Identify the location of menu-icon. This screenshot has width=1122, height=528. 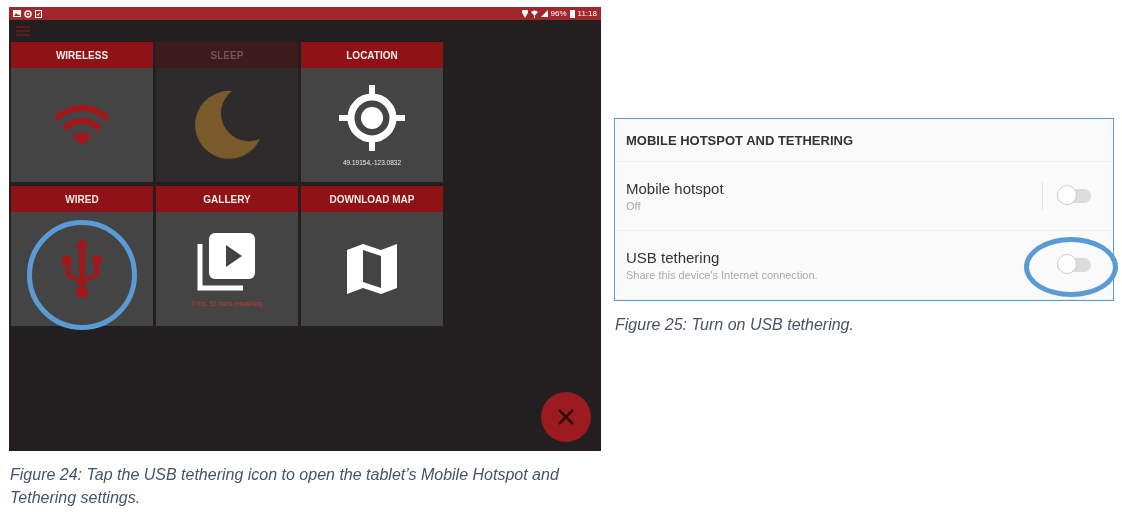
(23, 31).